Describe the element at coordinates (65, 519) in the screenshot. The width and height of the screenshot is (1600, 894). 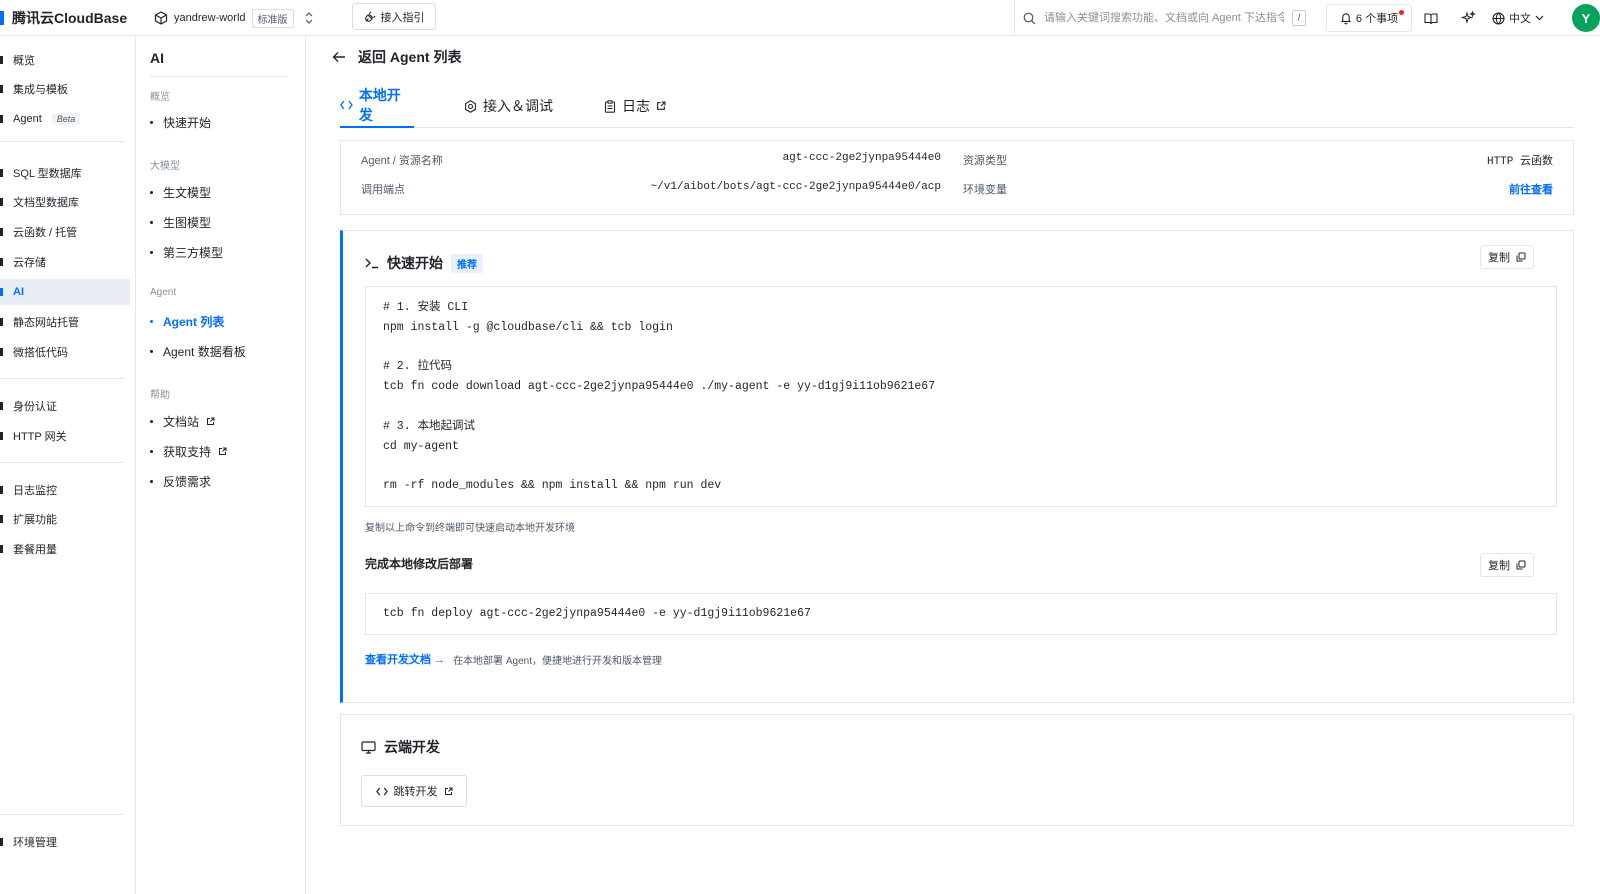
I see `sidebar-item-extensions: 扩展功能` at that location.